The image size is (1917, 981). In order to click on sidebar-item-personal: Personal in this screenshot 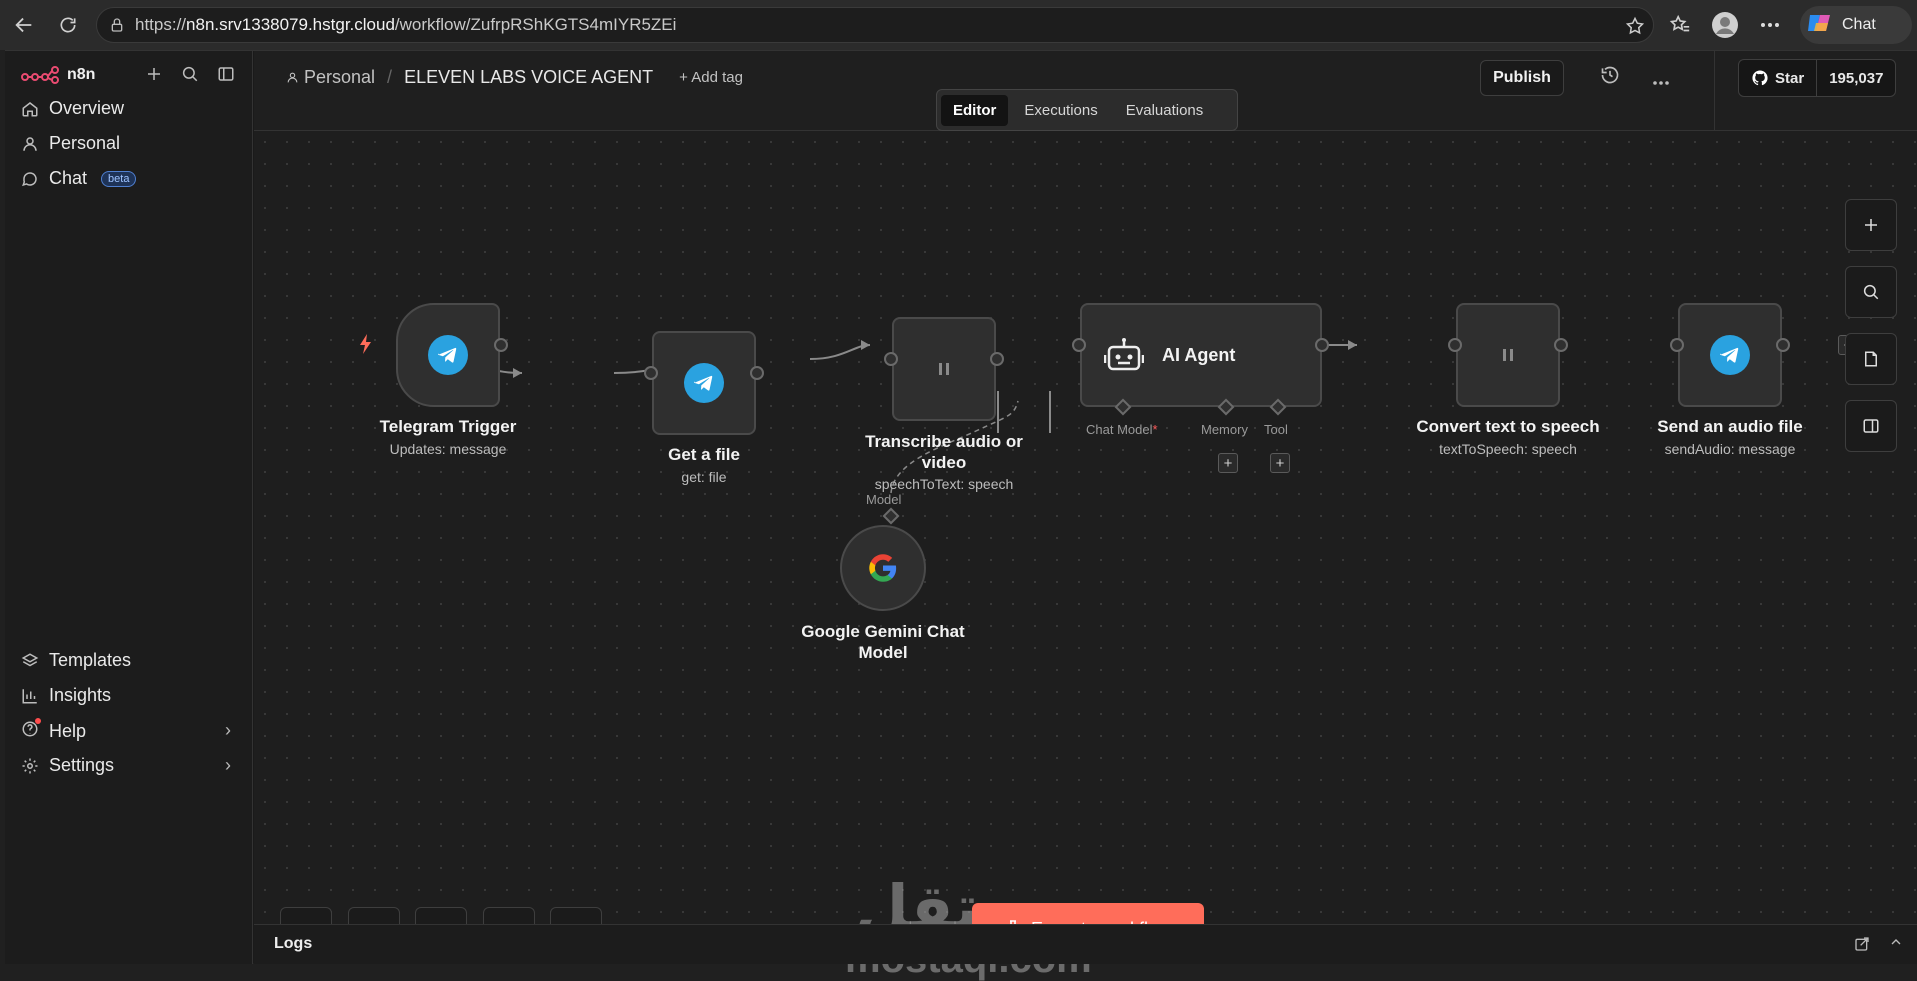, I will do `click(70, 143)`.